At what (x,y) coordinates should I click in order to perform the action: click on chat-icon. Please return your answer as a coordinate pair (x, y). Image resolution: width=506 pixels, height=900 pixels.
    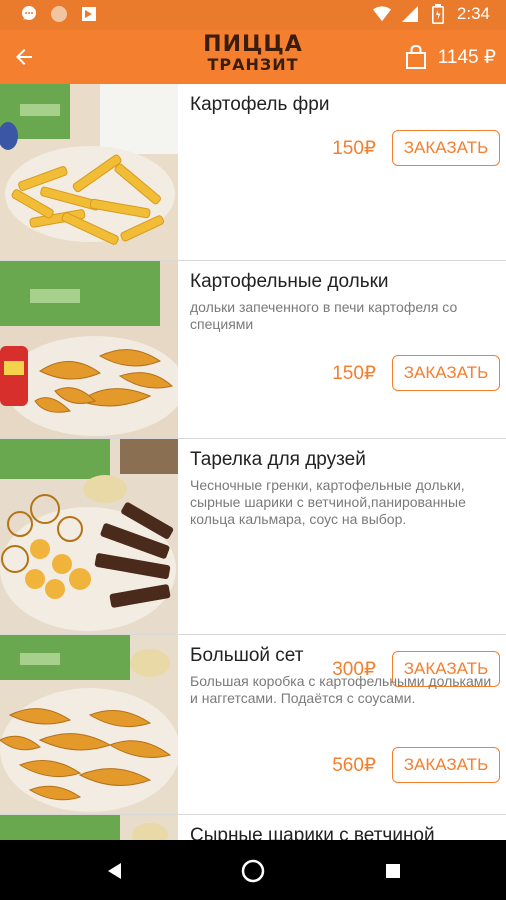
    Looking at the image, I should click on (29, 14).